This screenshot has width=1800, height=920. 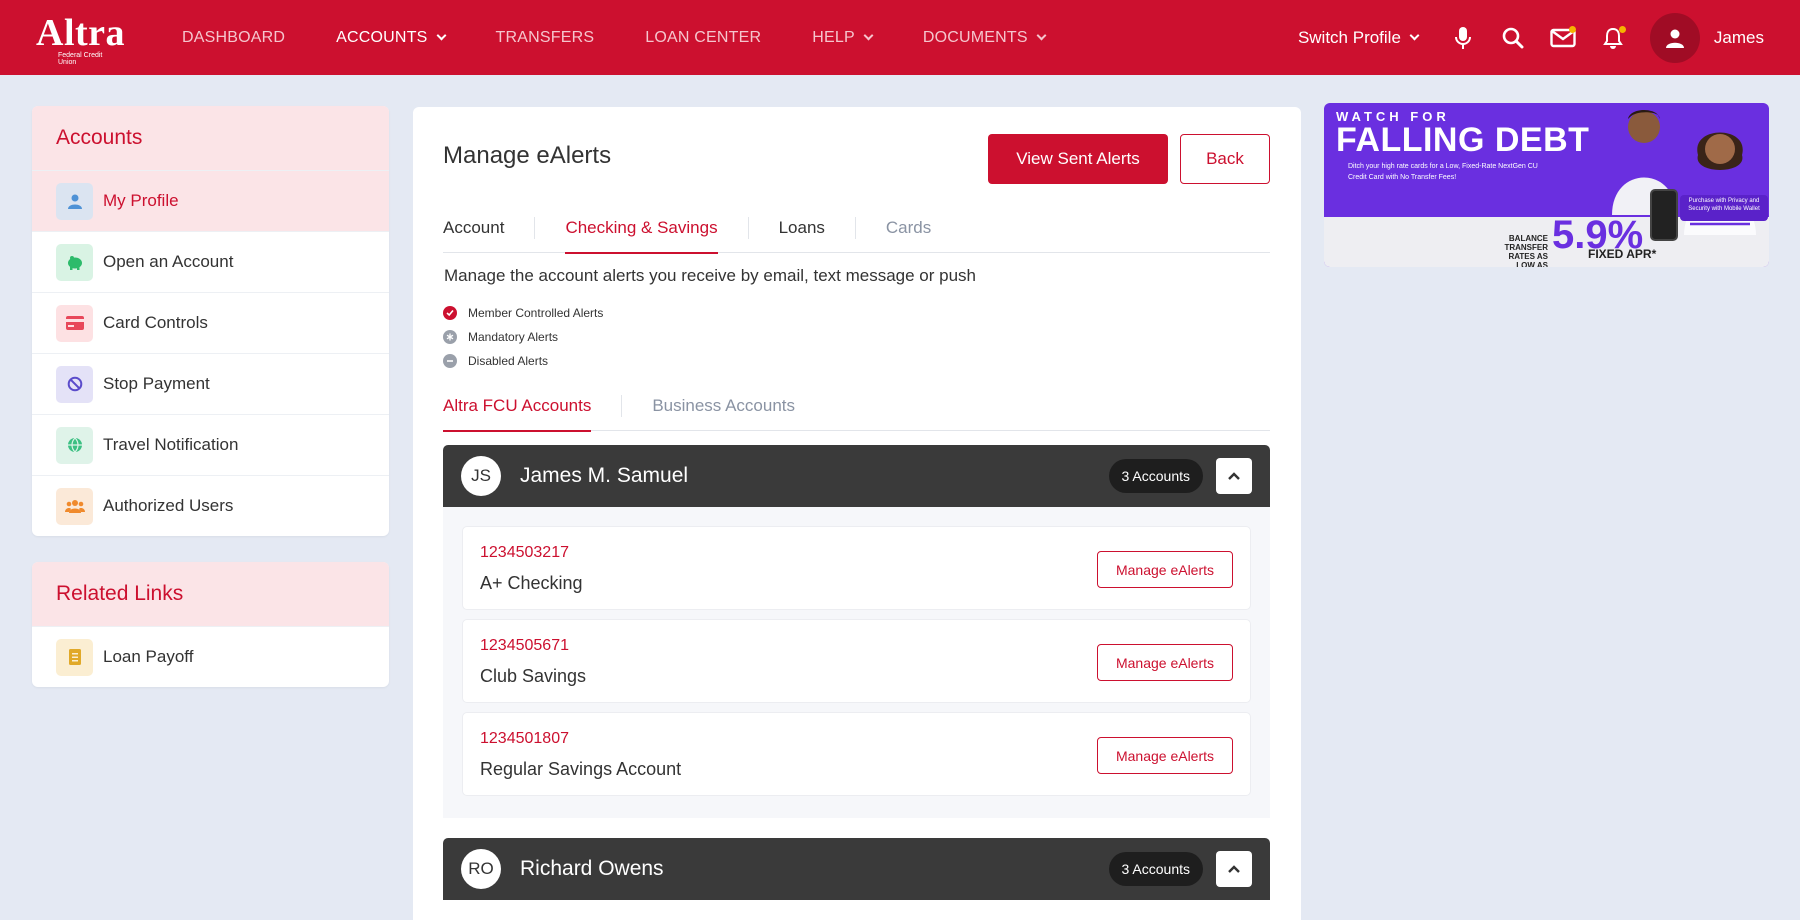 What do you see at coordinates (450, 361) in the screenshot?
I see `minus-circle-icon` at bounding box center [450, 361].